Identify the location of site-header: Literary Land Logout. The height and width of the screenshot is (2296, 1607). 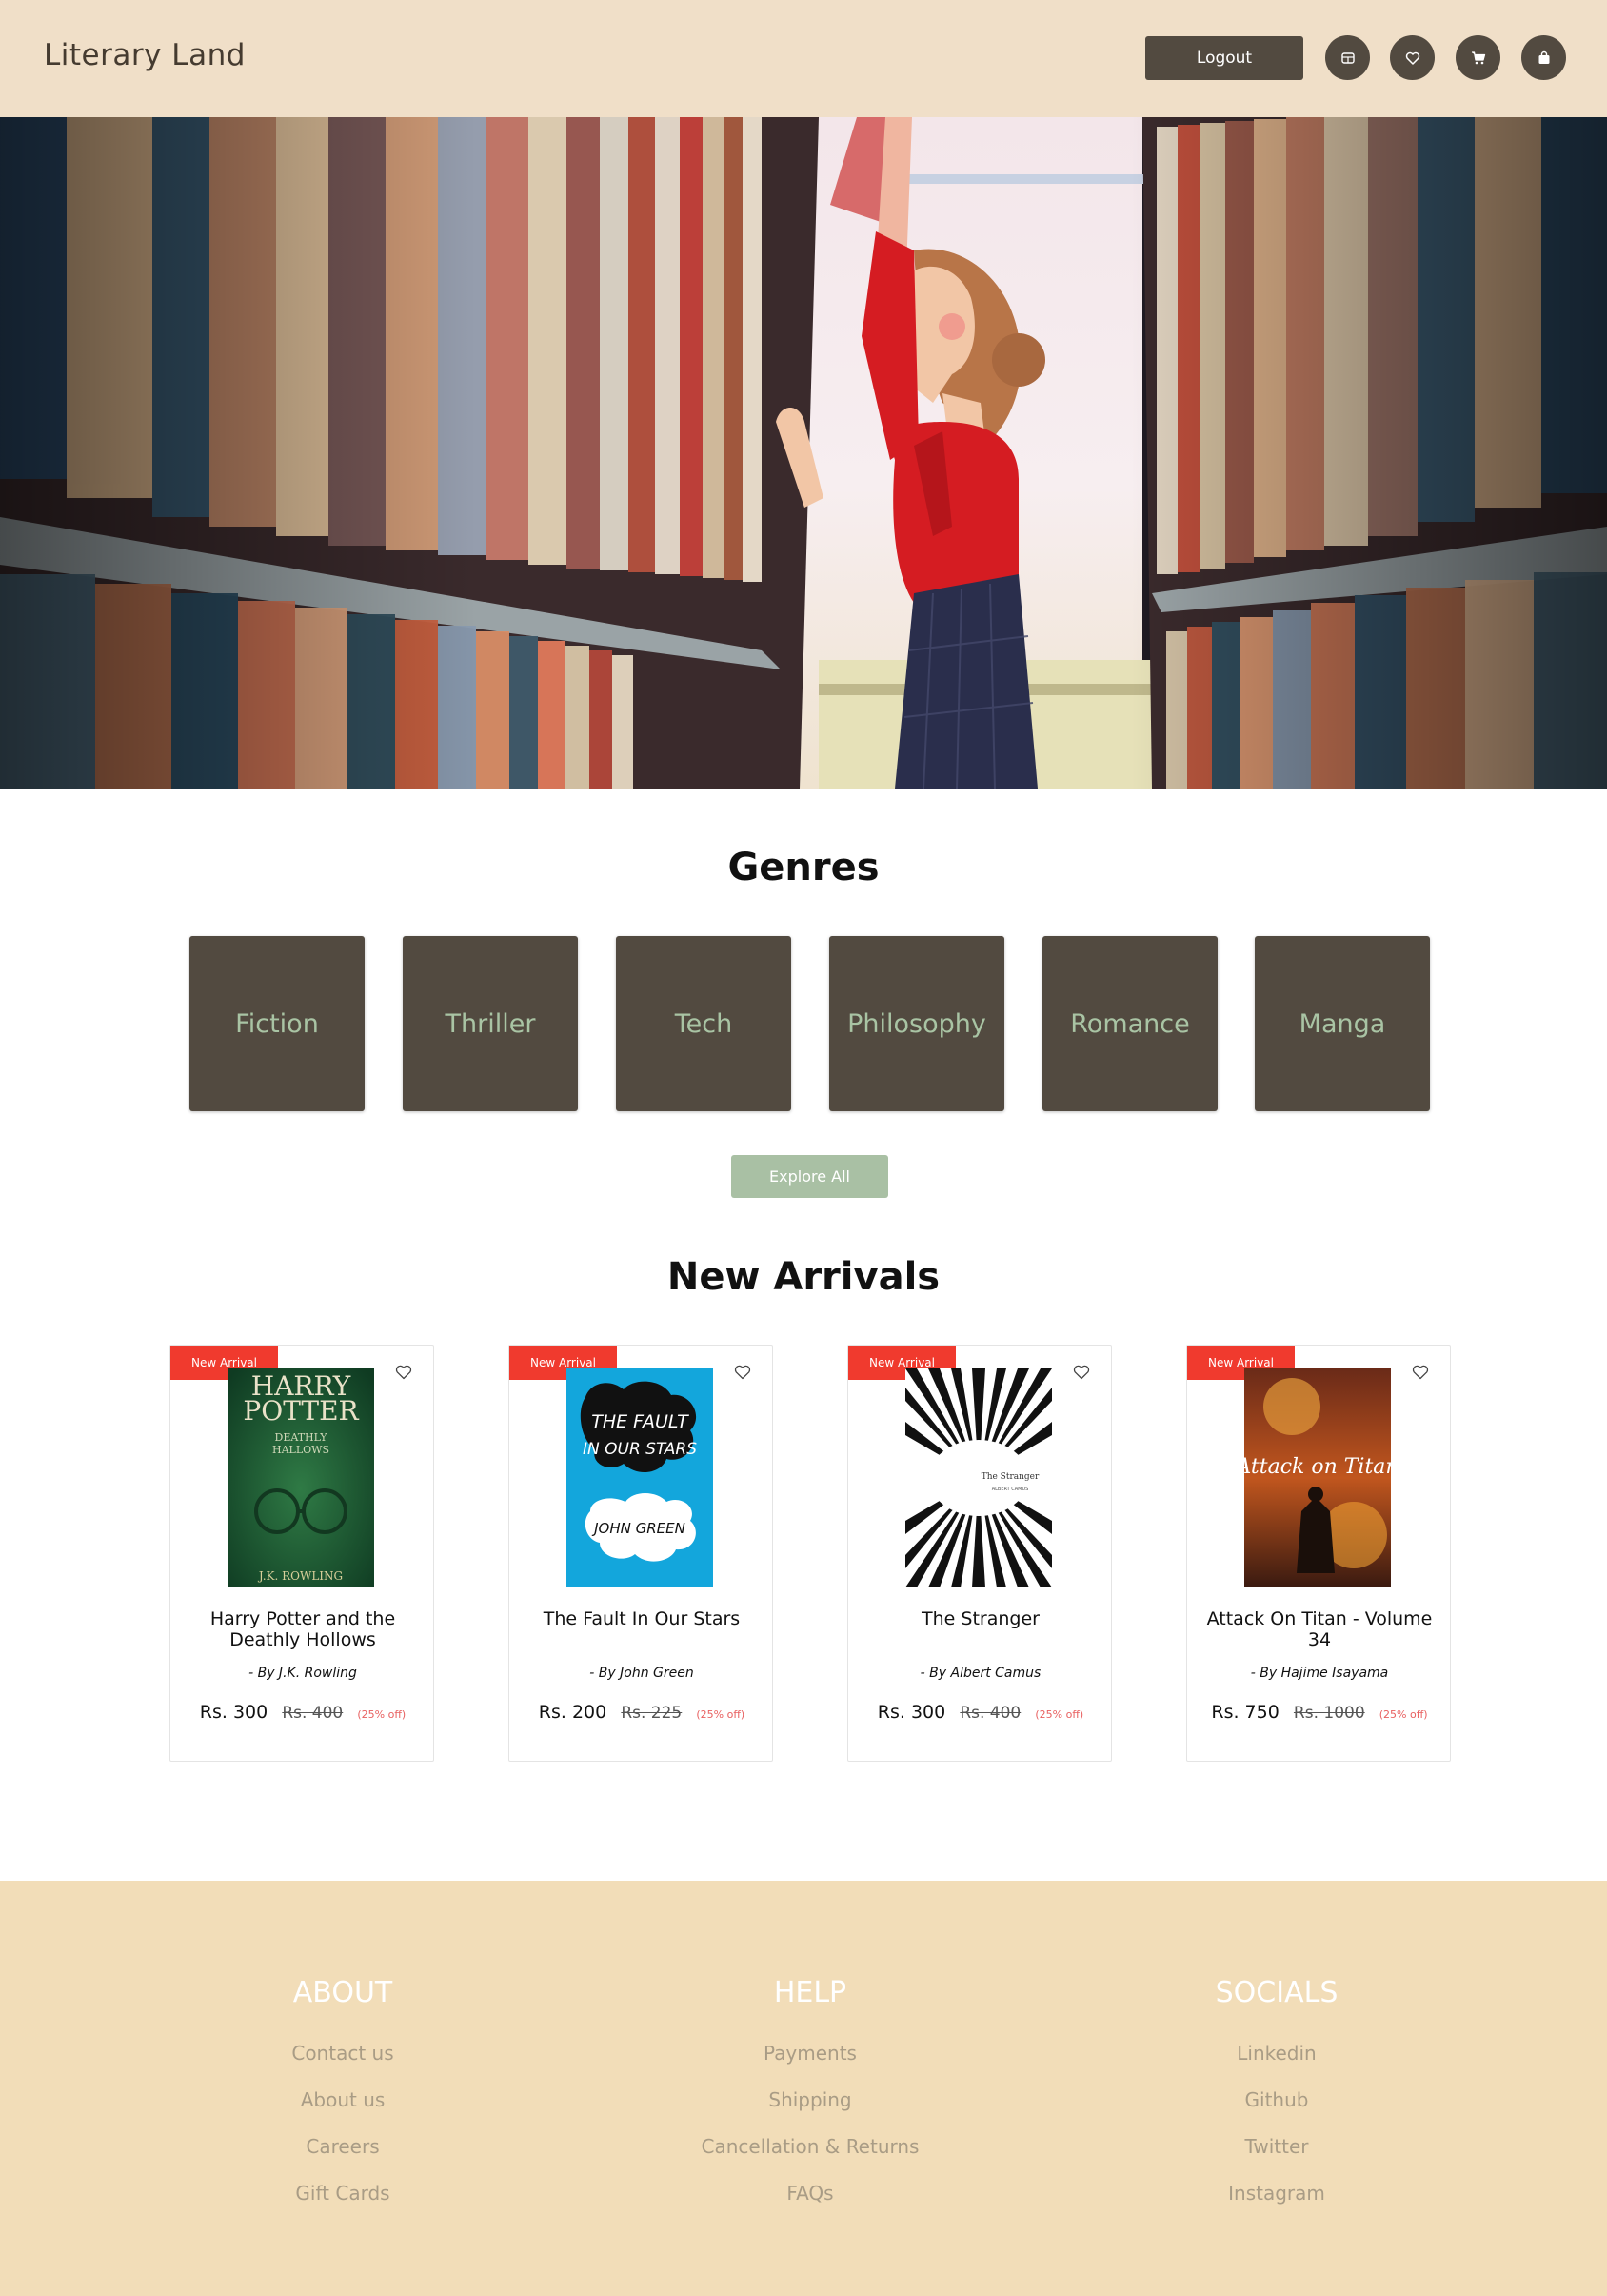
(804, 58).